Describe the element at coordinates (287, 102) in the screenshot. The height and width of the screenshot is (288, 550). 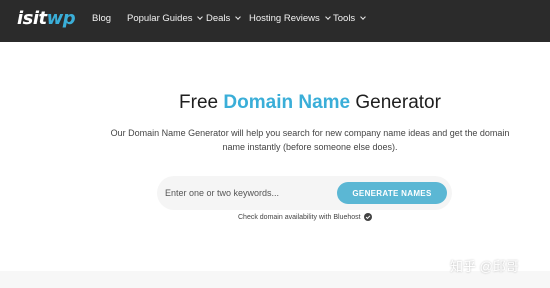
I see `title-accent: Domain Name` at that location.